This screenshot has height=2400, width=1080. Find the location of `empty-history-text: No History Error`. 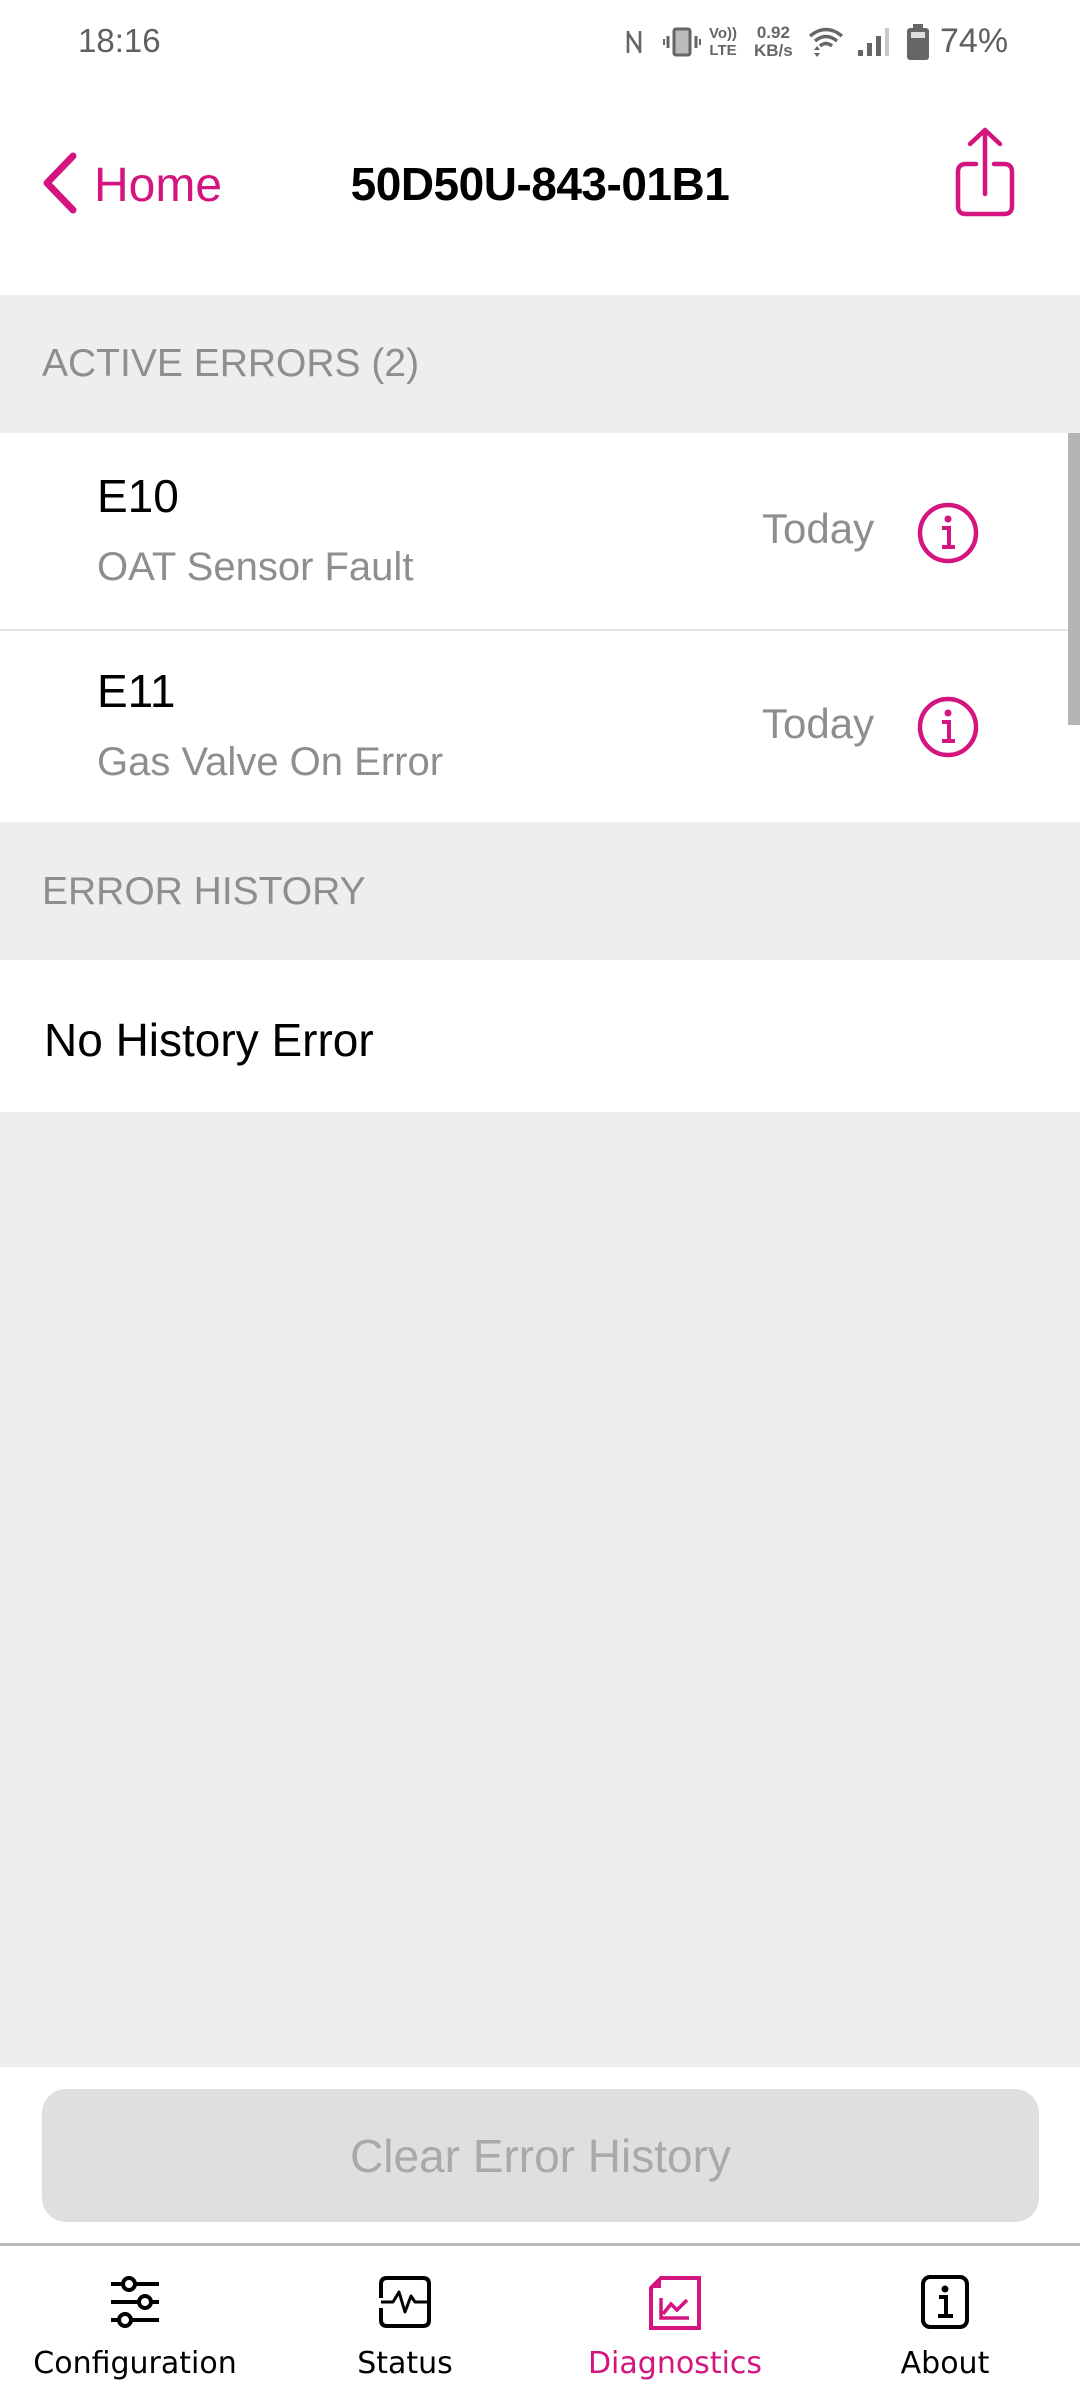

empty-history-text: No History Error is located at coordinates (209, 1040).